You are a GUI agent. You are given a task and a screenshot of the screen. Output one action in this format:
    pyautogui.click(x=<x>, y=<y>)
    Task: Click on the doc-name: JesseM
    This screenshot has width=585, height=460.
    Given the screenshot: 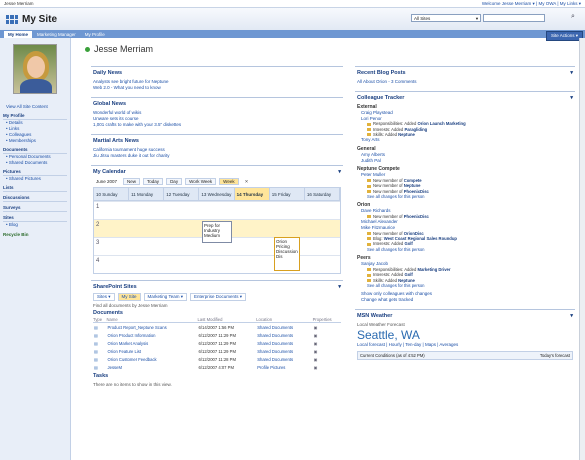 What is the action you would take?
    pyautogui.click(x=152, y=367)
    